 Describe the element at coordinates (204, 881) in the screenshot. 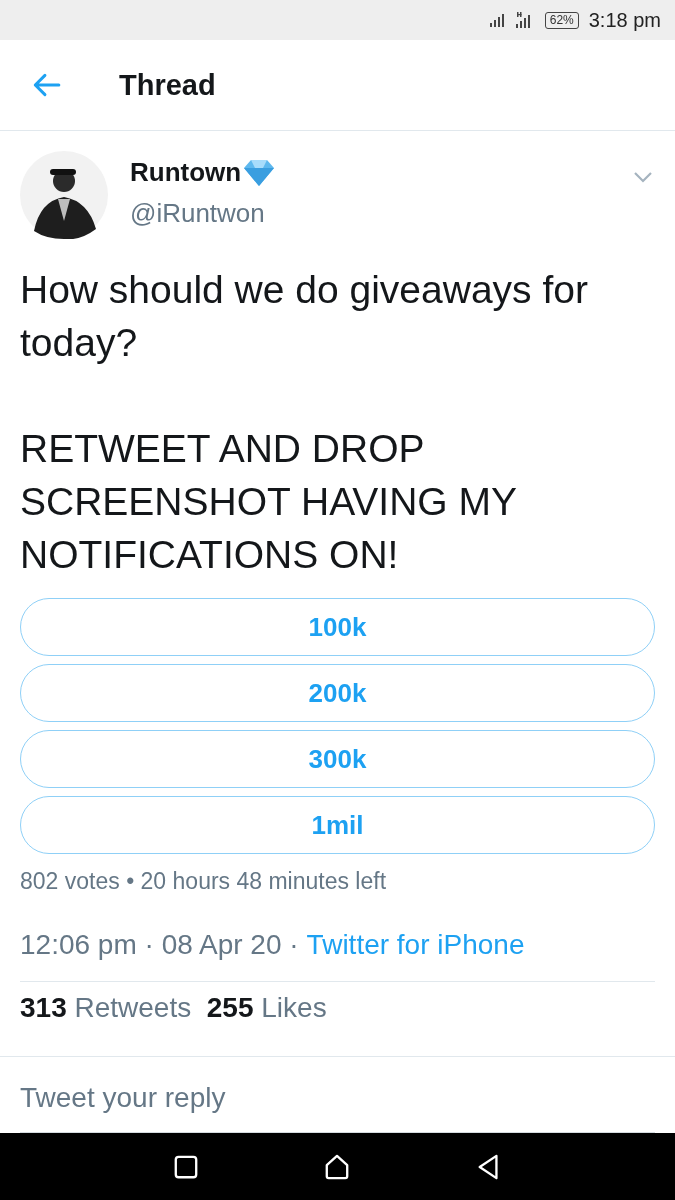

I see `poll-summary: 802 votes • 20 hours 48 minutes left` at that location.